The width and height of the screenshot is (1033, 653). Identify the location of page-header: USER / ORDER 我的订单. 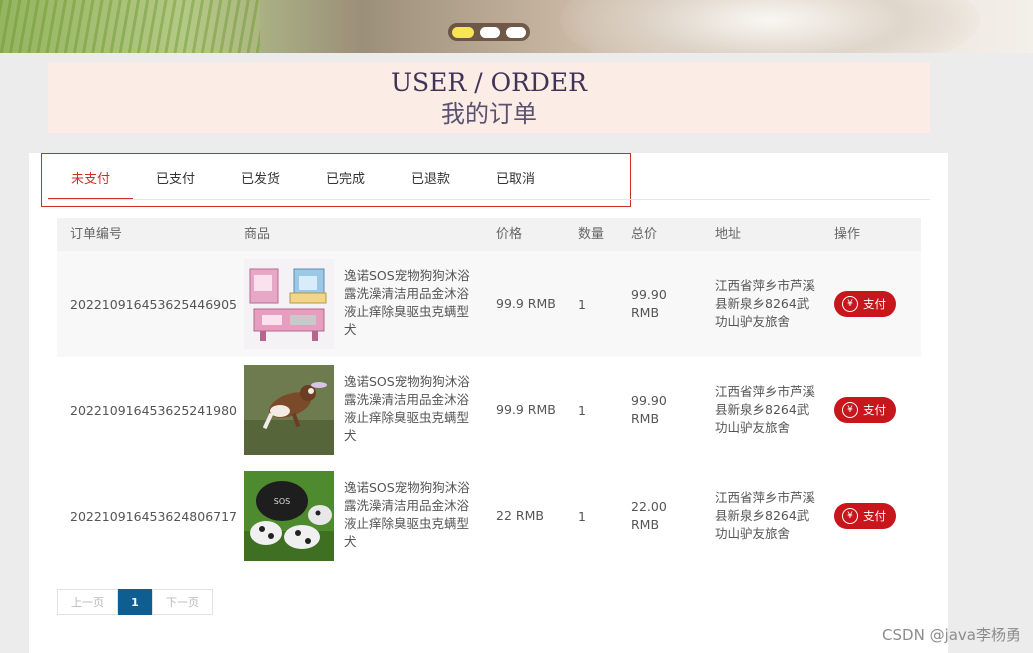
(489, 97).